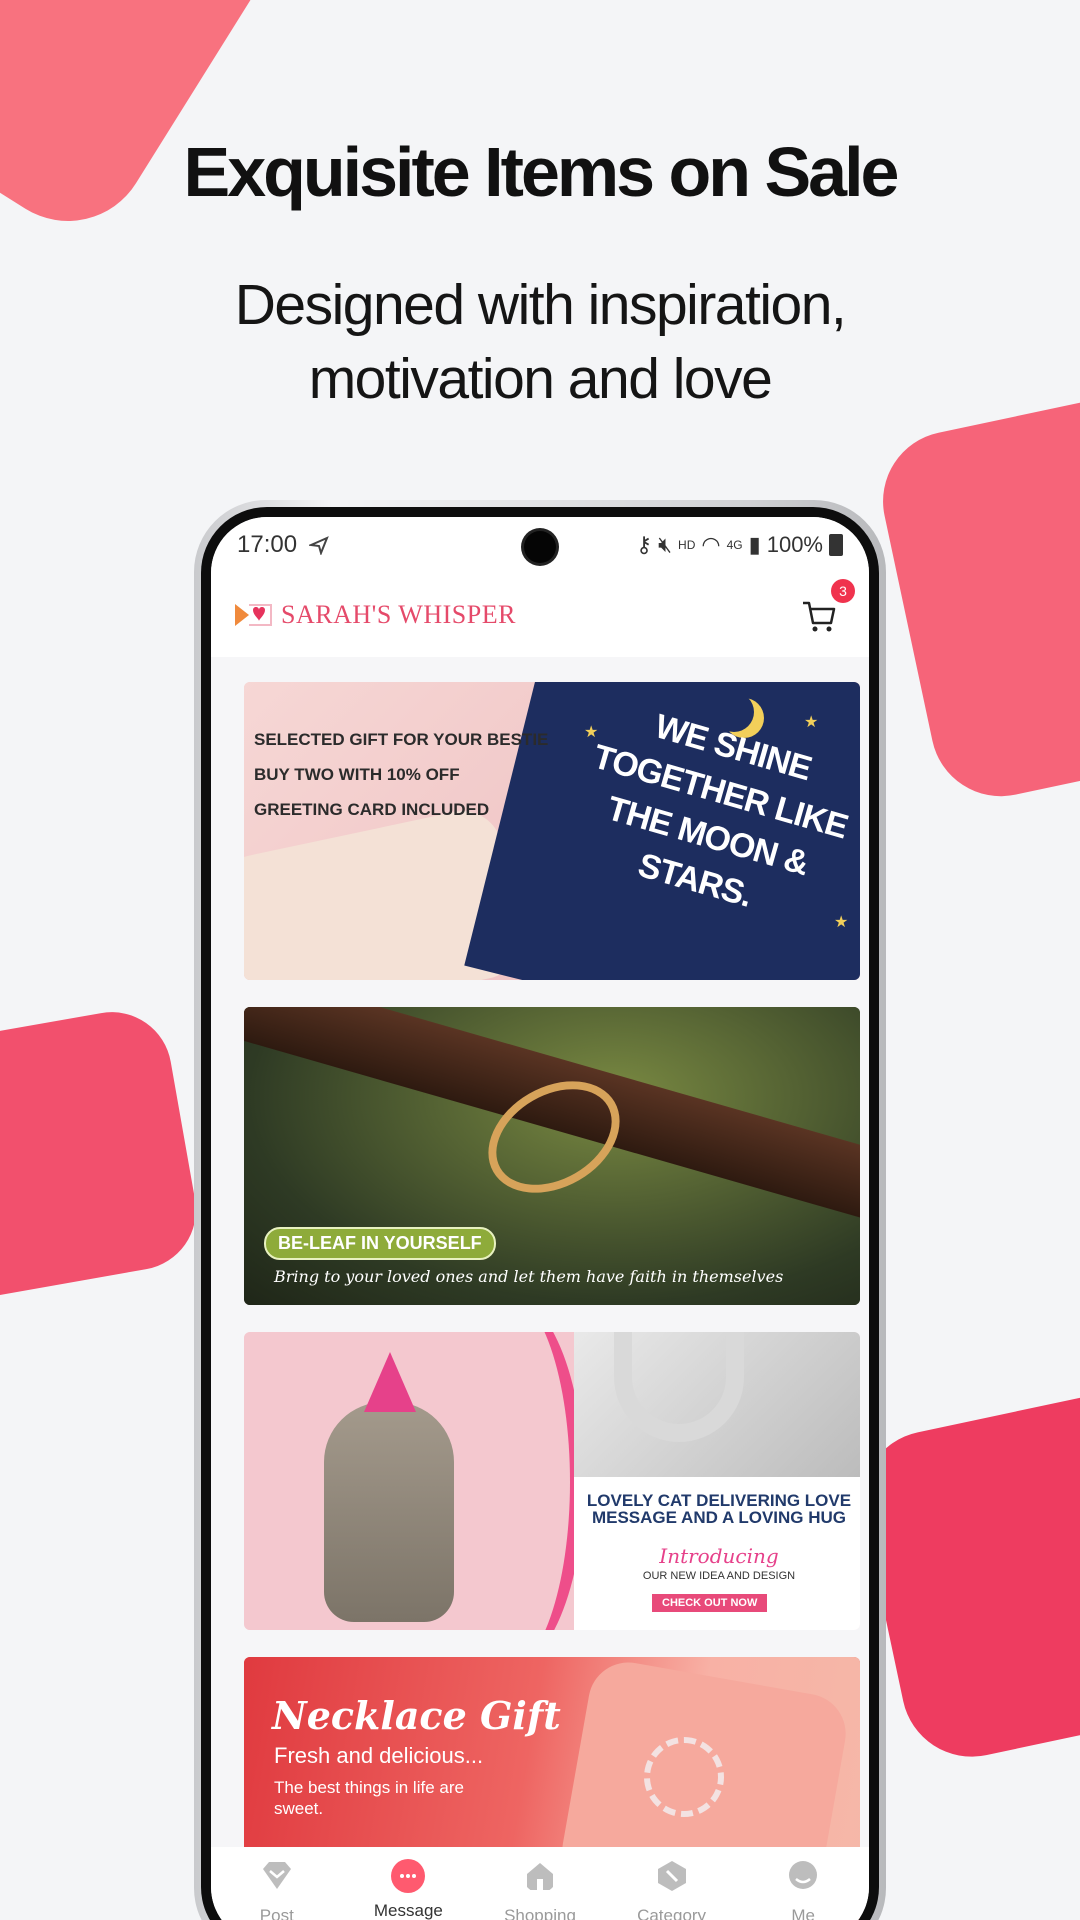 This screenshot has height=1920, width=1080. What do you see at coordinates (372, 809) in the screenshot?
I see `promo-line: GREETING CARD INCLUDED` at bounding box center [372, 809].